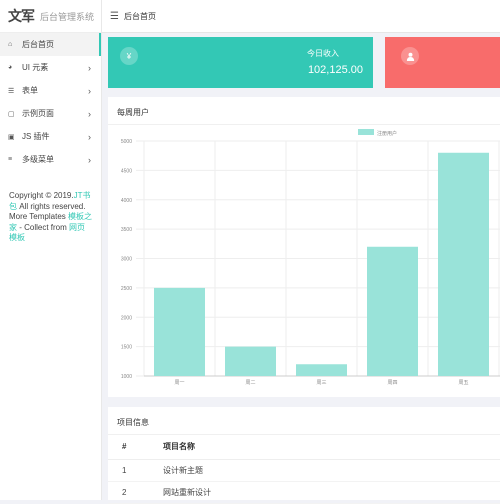 This screenshot has width=500, height=504. Describe the element at coordinates (135, 447) in the screenshot. I see `header-num: #` at that location.